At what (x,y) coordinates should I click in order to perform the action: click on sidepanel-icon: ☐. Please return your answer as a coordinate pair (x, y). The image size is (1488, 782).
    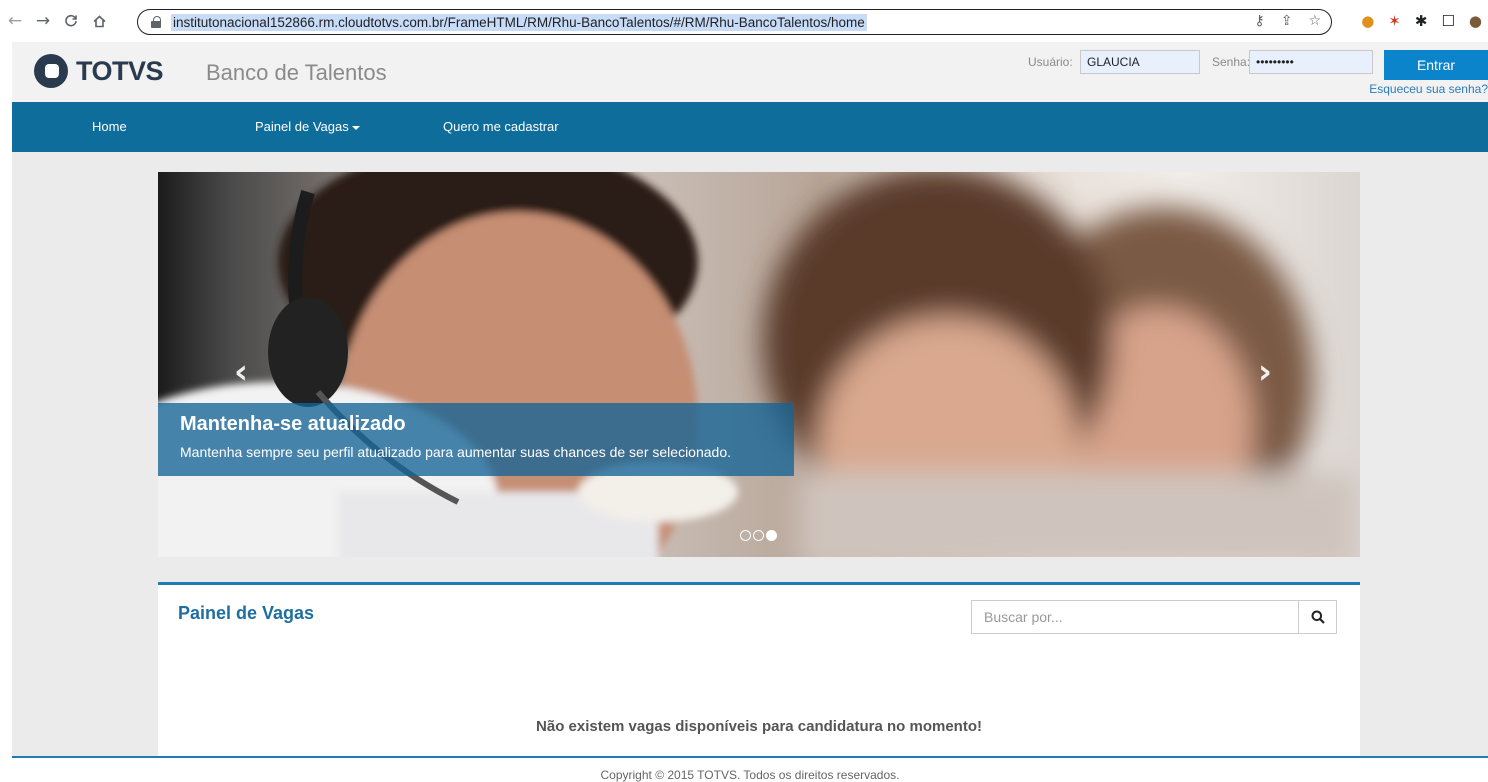
    Looking at the image, I should click on (1447, 21).